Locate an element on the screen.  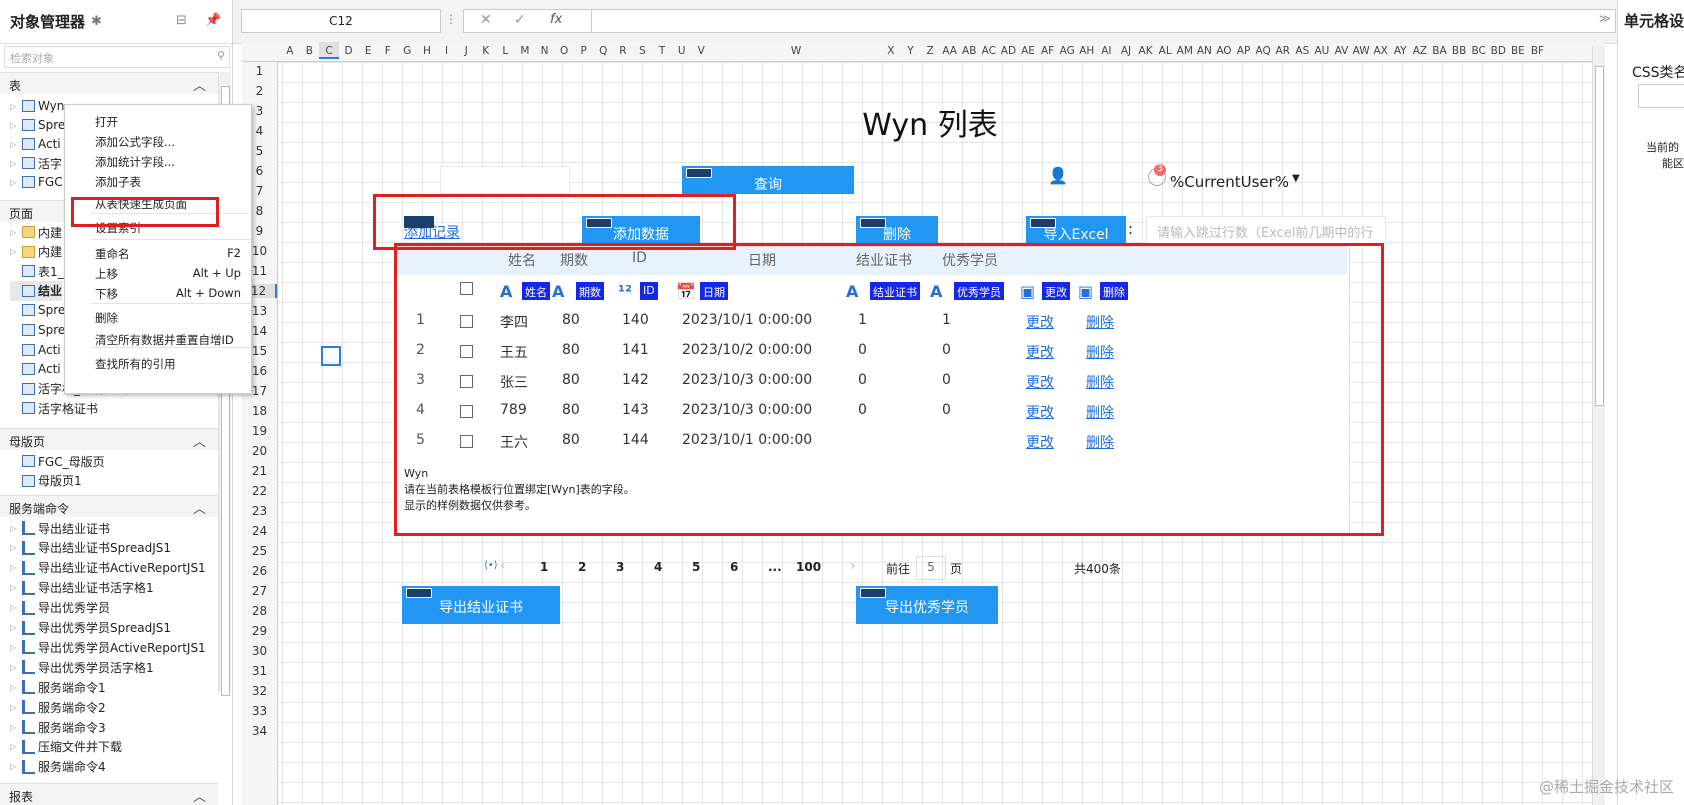
fx-icon: fx is located at coordinates (556, 19).